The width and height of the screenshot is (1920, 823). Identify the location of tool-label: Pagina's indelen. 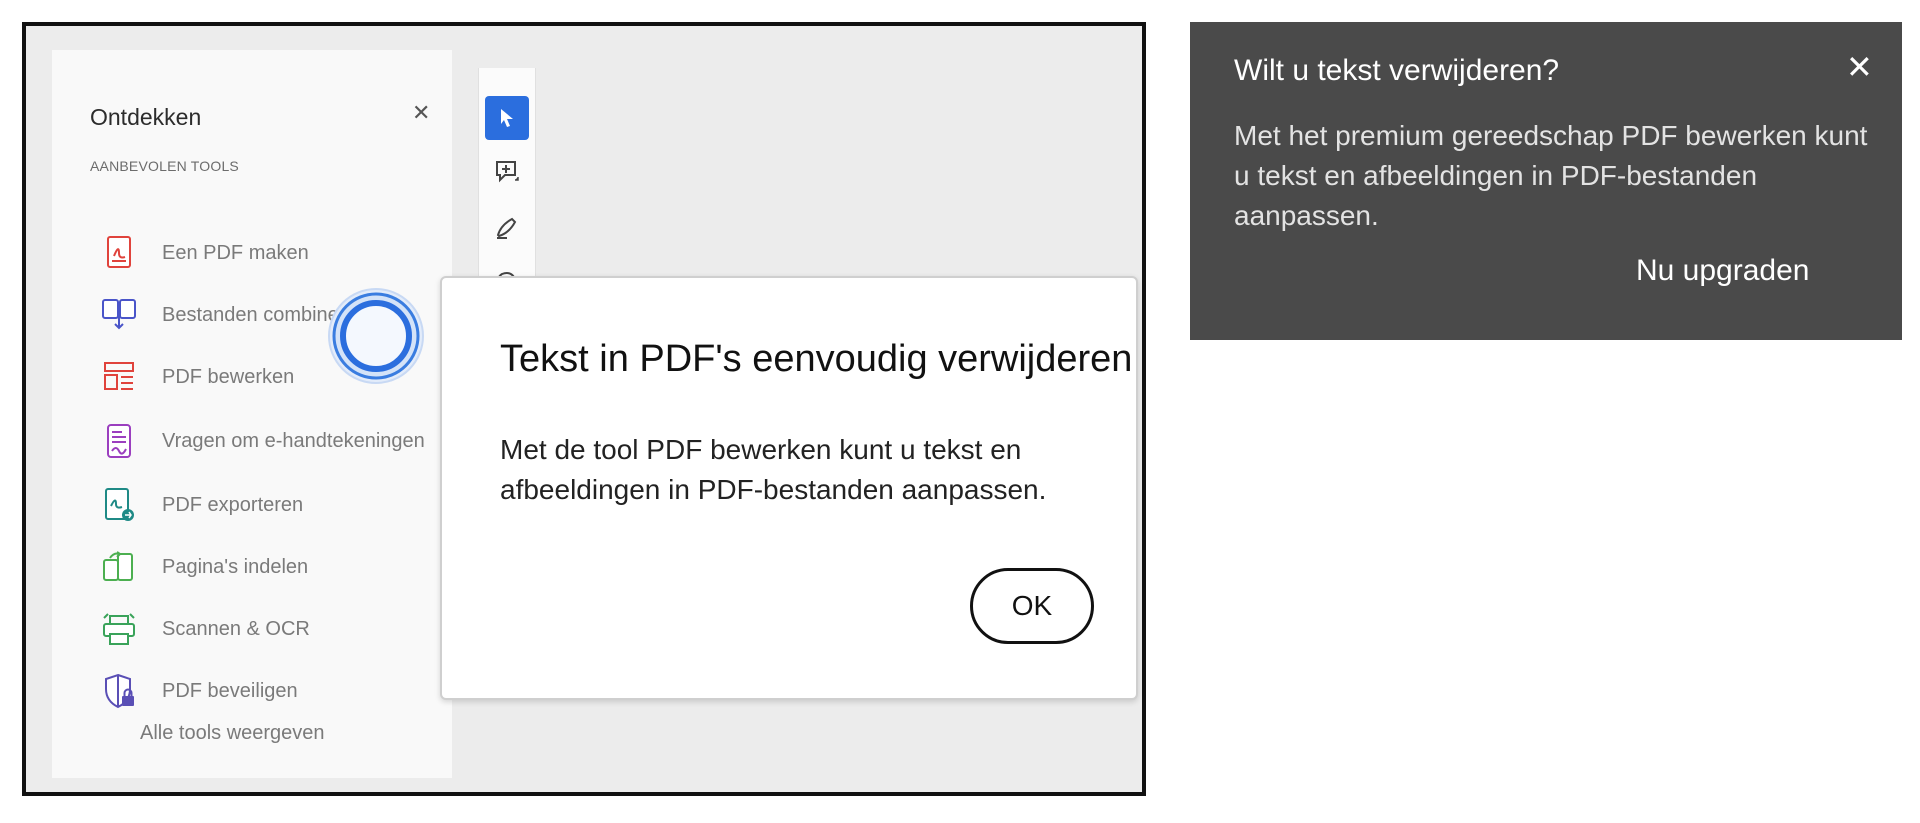
(235, 566).